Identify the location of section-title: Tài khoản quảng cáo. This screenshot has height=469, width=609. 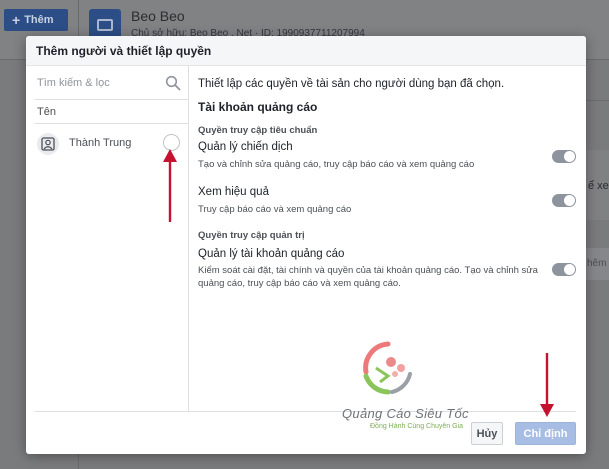
(258, 107).